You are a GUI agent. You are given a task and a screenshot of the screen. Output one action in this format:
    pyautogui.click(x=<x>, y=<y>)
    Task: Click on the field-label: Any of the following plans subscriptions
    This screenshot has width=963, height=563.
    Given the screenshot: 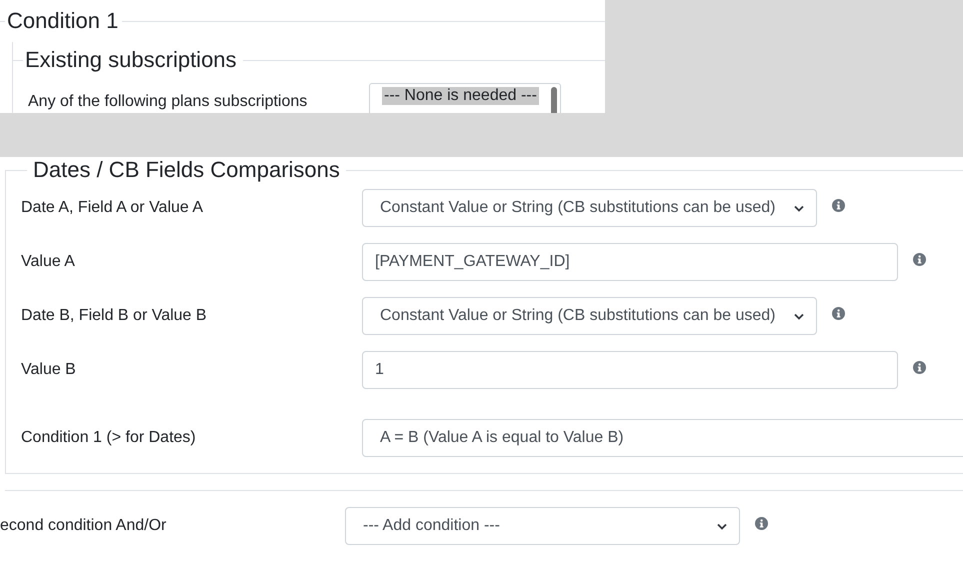 What is the action you would take?
    pyautogui.click(x=168, y=102)
    